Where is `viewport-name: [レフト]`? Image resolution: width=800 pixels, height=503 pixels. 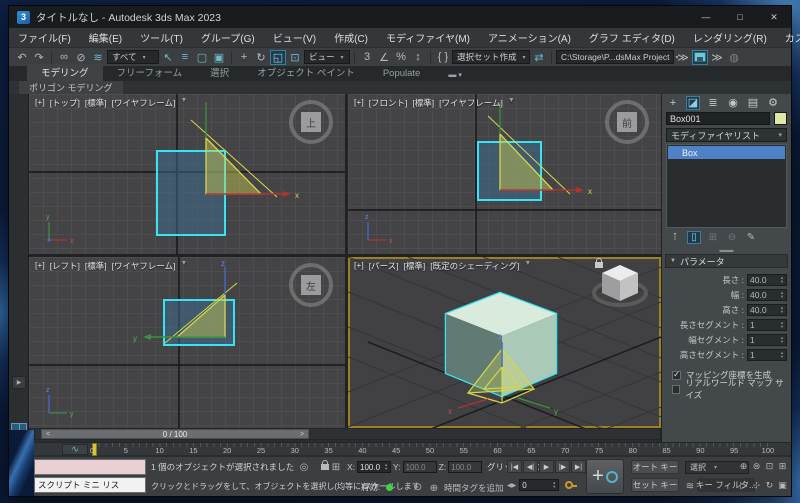 viewport-name: [レフト] is located at coordinates (65, 266).